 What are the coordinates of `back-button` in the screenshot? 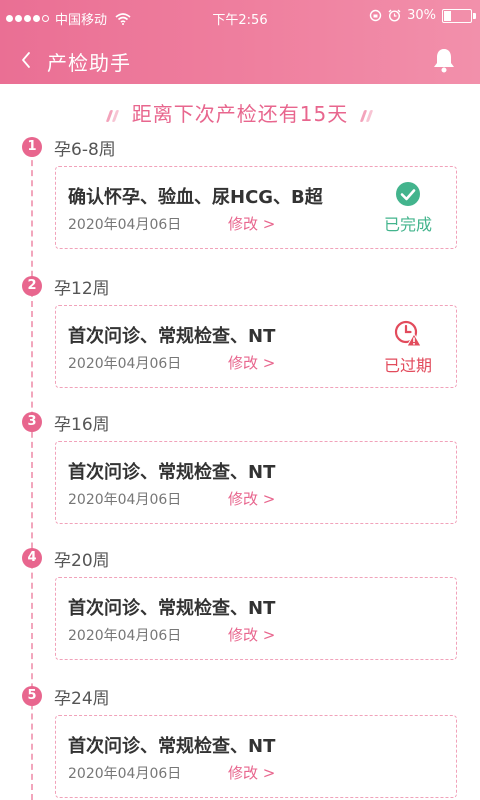 It's located at (26, 60).